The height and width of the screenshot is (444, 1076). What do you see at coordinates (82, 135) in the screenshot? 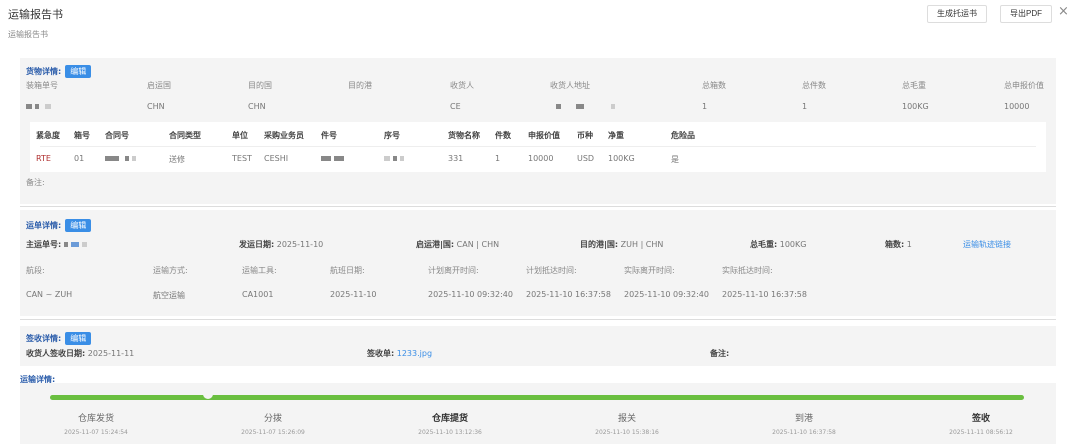
I see `cargo-table-header: 箱号` at bounding box center [82, 135].